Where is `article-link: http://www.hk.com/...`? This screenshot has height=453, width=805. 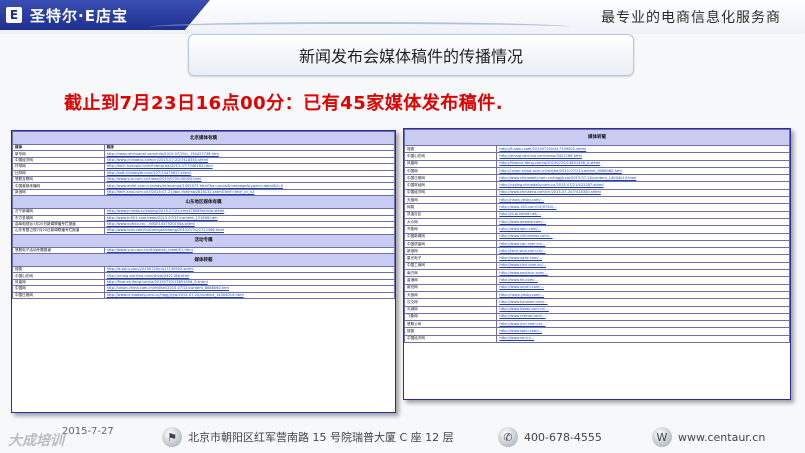
article-link: http://www.hk.com/... is located at coordinates (643, 280).